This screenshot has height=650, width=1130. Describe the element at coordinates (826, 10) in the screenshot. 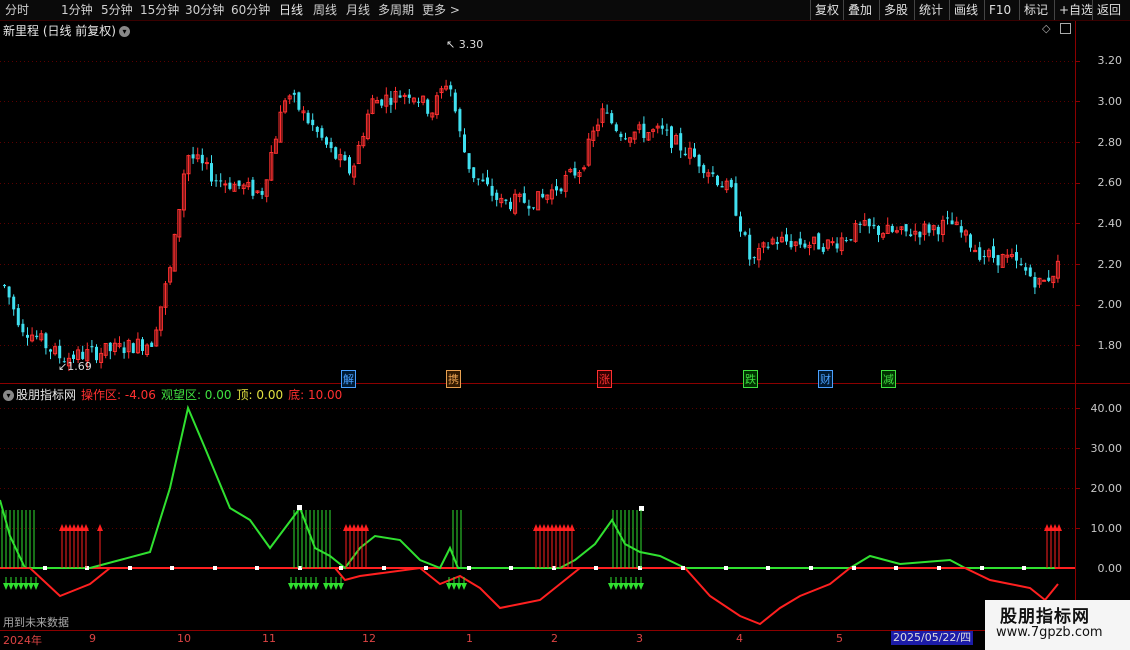

I see `fuquan-button: 复权` at that location.